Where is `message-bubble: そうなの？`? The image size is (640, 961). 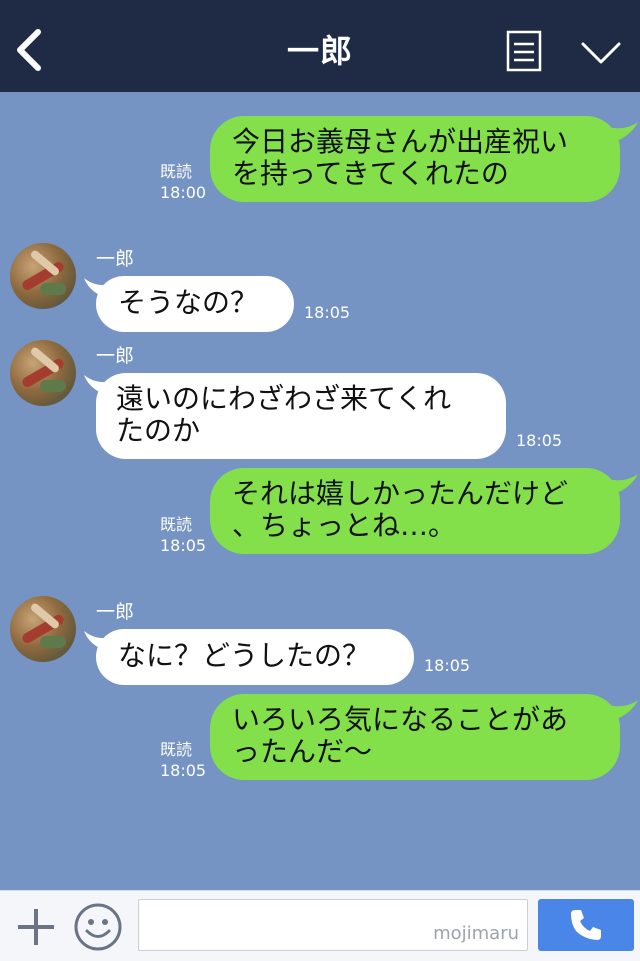
message-bubble: そうなの？ is located at coordinates (195, 304).